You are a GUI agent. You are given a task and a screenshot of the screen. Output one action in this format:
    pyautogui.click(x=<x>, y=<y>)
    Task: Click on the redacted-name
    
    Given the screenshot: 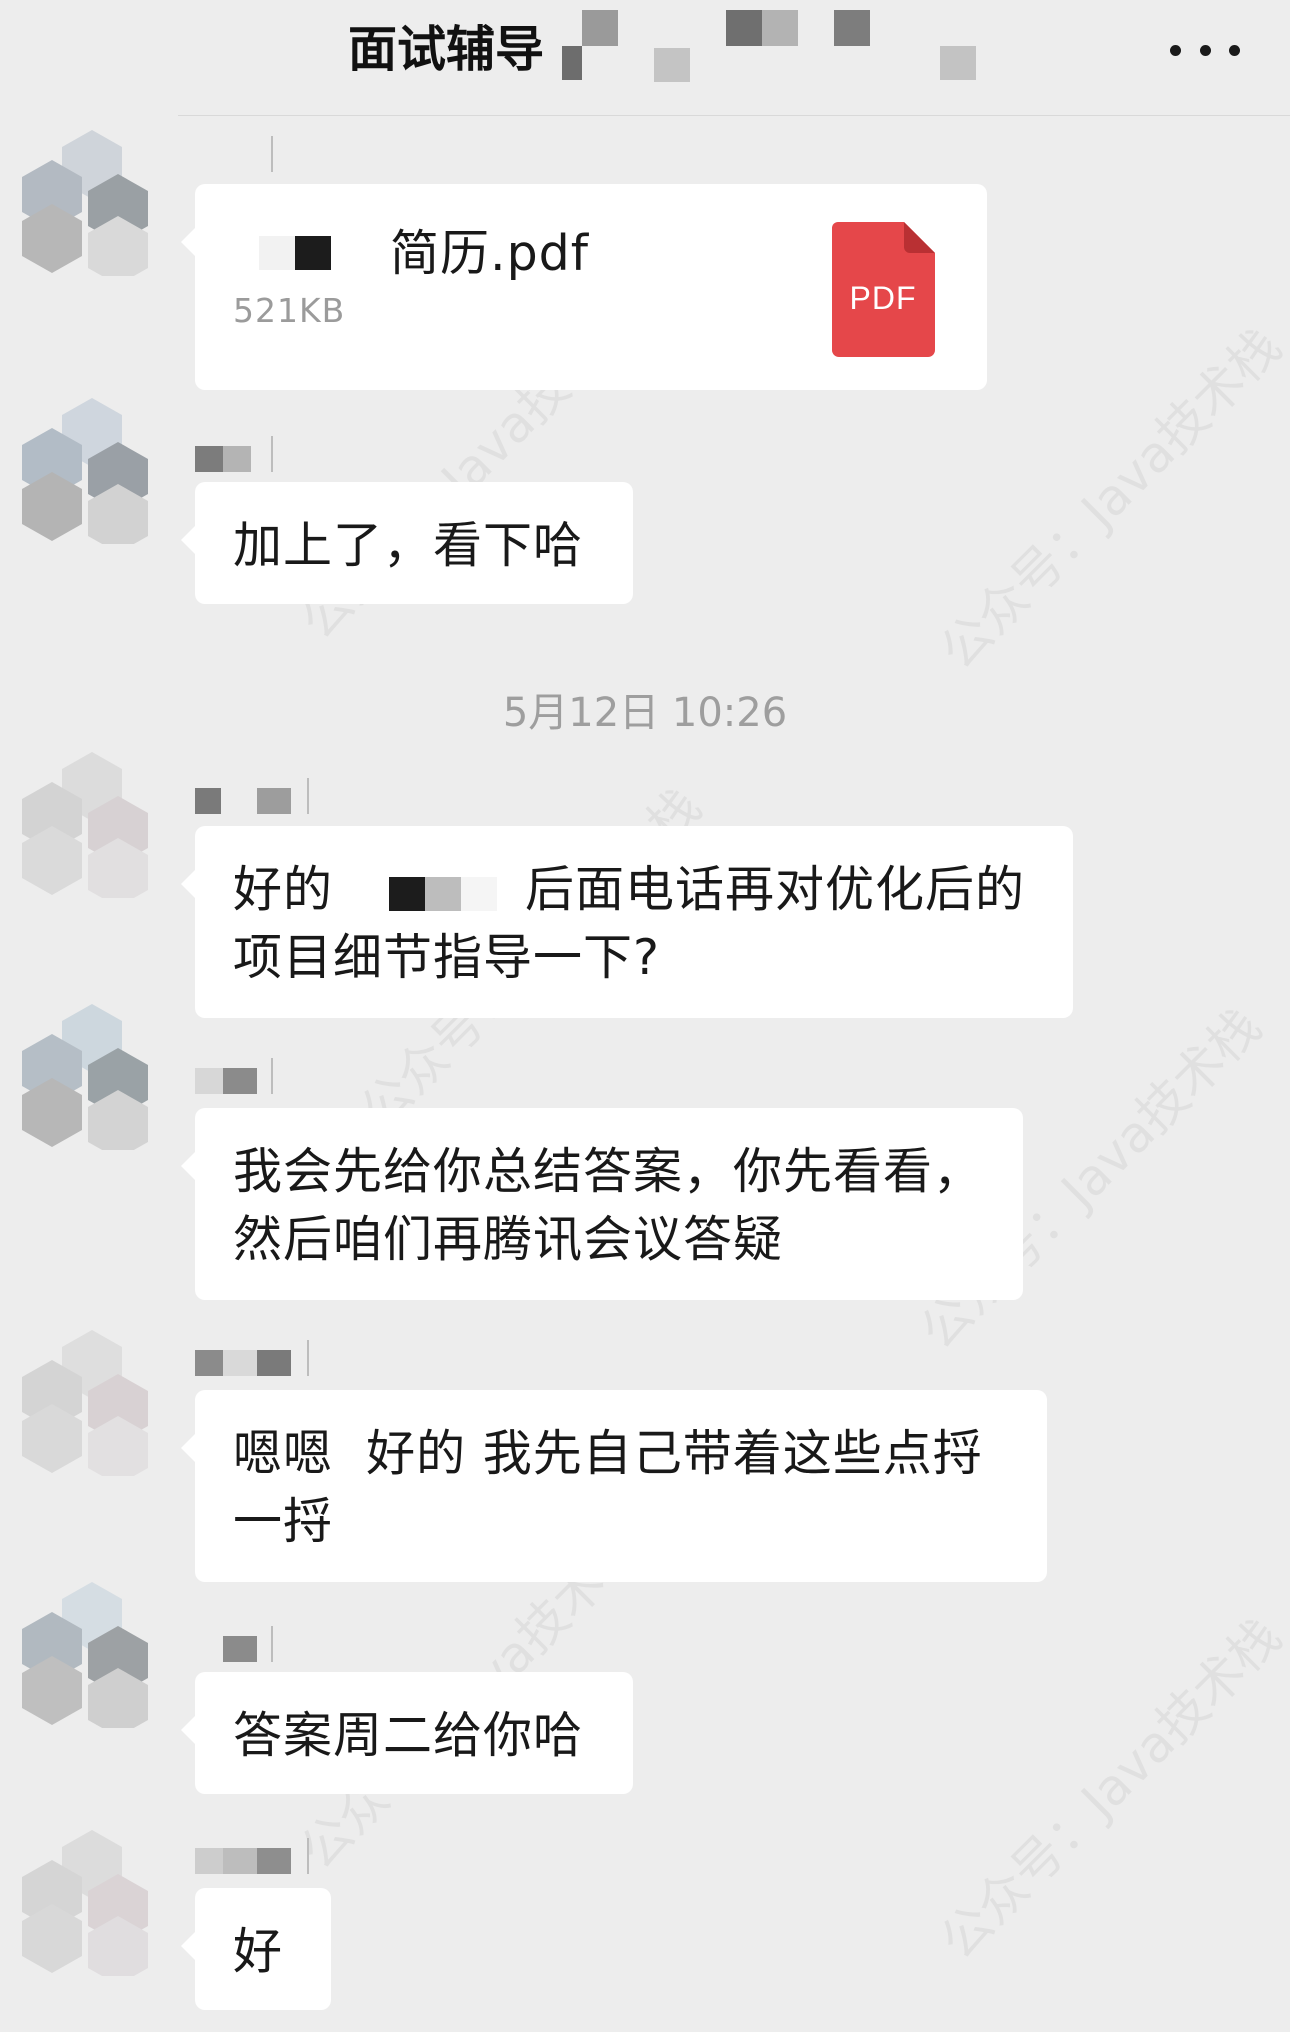 What is the action you would take?
    pyautogui.click(x=435, y=893)
    